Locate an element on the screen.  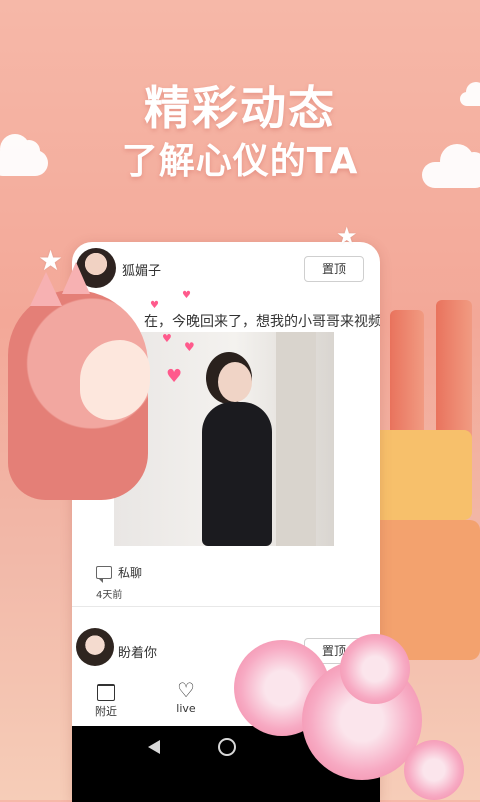
post-time: 4天前 is located at coordinates (109, 595).